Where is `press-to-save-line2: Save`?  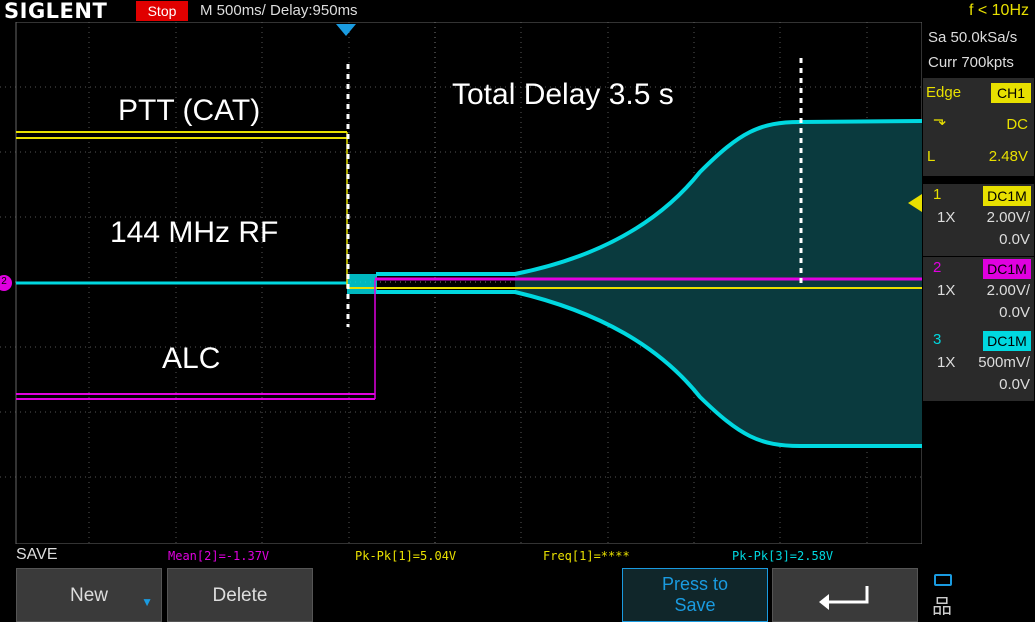
press-to-save-line2: Save is located at coordinates (695, 605).